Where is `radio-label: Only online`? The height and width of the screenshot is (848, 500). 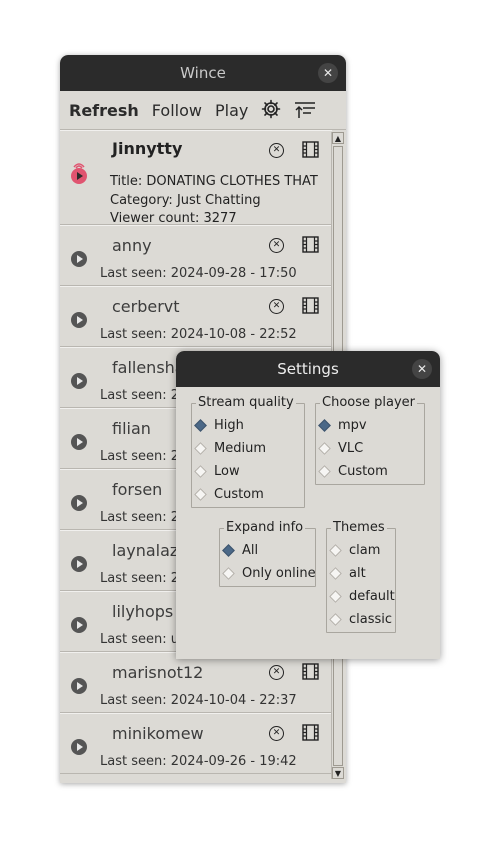 radio-label: Only online is located at coordinates (279, 573).